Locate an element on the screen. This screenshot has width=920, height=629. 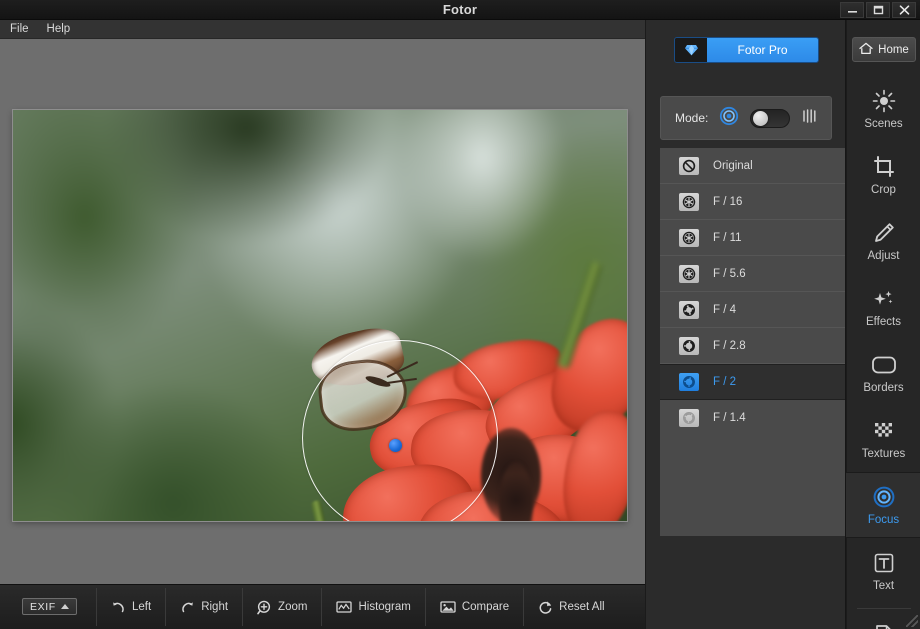
rotate-left-label: Left is located at coordinates (142, 607).